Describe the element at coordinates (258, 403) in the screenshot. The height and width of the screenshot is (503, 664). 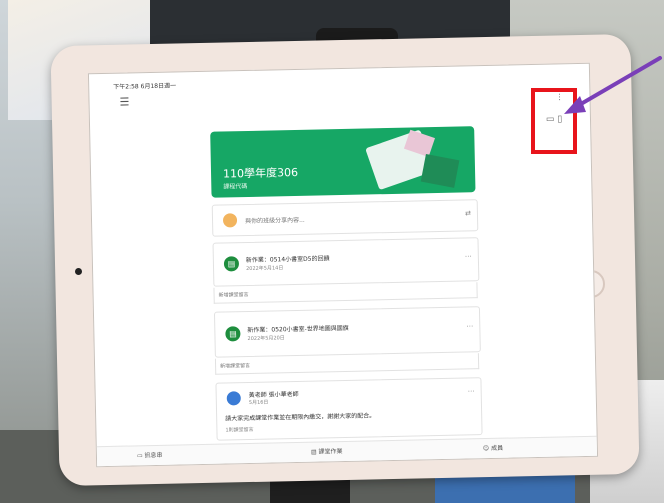
I see `post-date: 5月16日` at that location.